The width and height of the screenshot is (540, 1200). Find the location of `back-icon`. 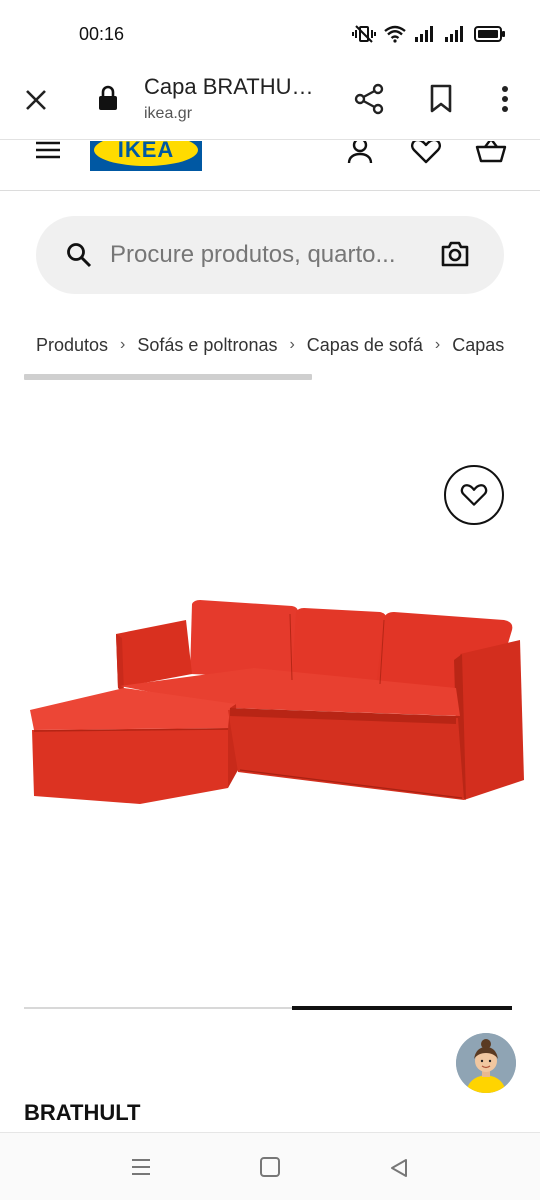

back-icon is located at coordinates (399, 1168).